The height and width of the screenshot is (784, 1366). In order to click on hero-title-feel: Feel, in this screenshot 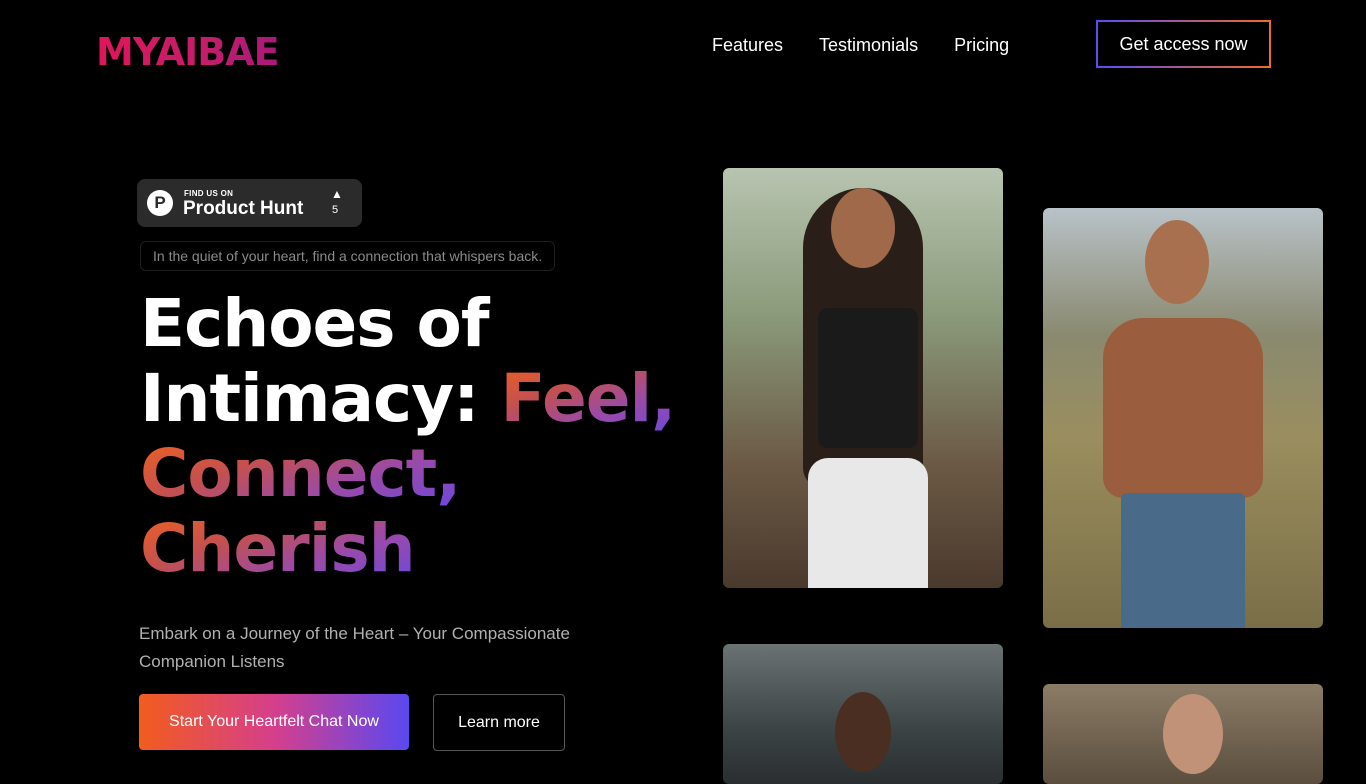, I will do `click(588, 398)`.